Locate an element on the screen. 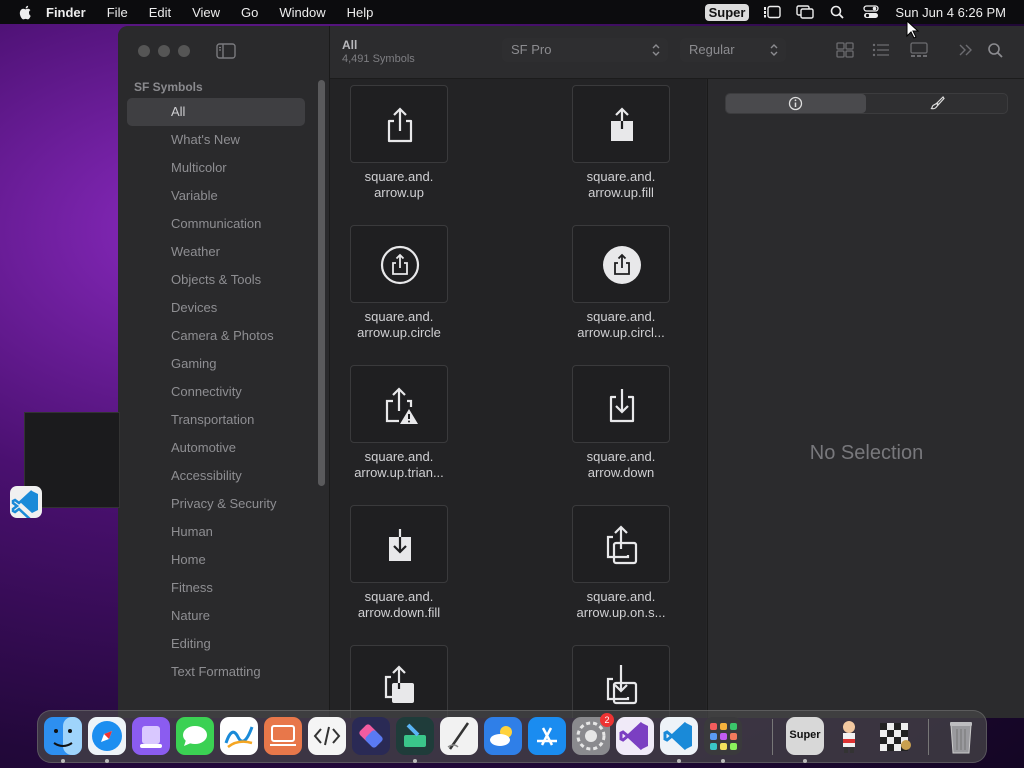 The width and height of the screenshot is (1024, 768). vscode-app-icon is located at coordinates (26, 504).